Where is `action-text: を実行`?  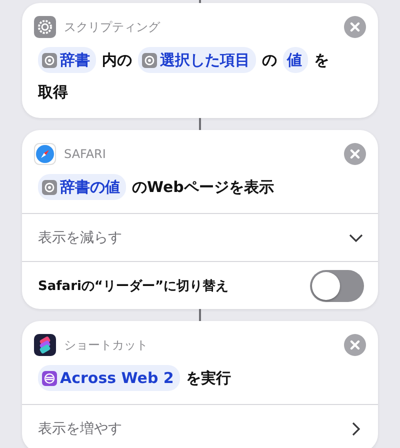 action-text: を実行 is located at coordinates (208, 378).